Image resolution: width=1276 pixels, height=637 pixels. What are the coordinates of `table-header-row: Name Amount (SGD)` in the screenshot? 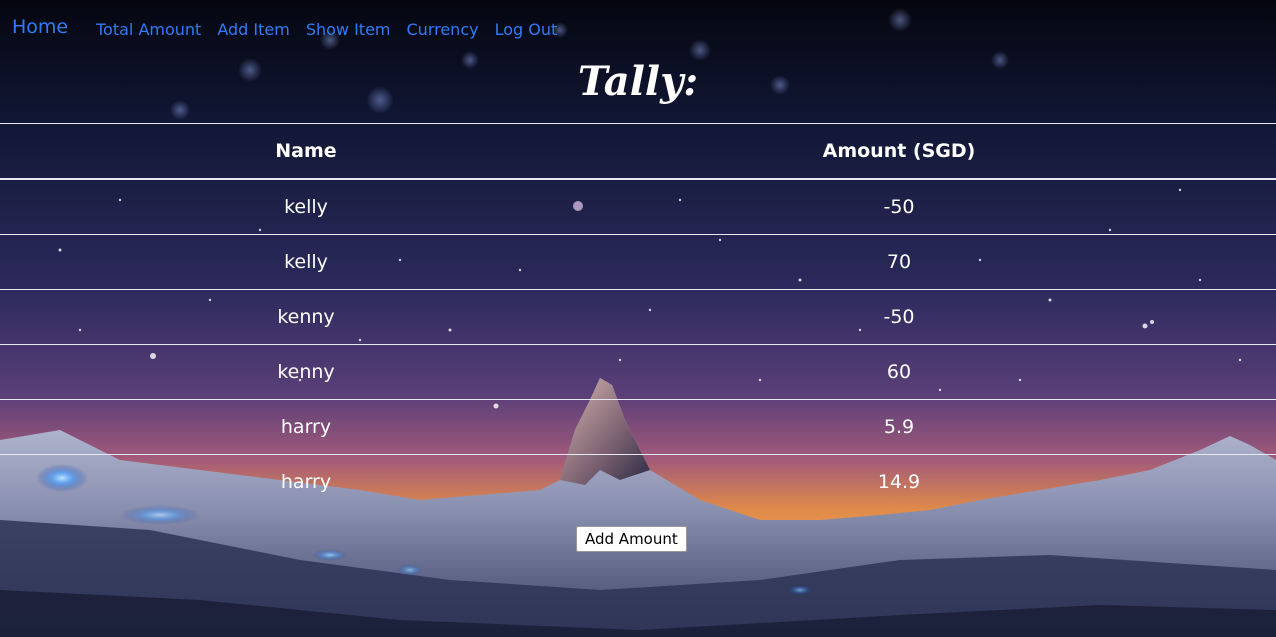 It's located at (638, 151).